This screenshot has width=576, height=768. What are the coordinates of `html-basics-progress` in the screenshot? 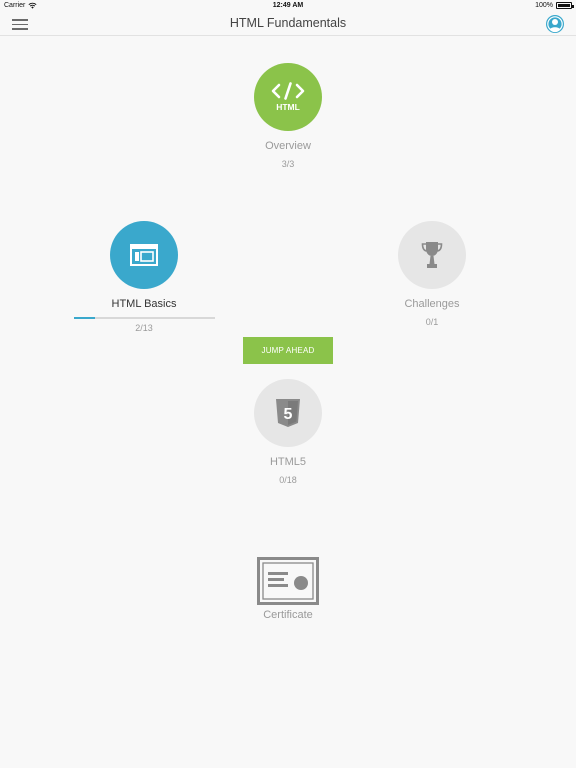 It's located at (144, 318).